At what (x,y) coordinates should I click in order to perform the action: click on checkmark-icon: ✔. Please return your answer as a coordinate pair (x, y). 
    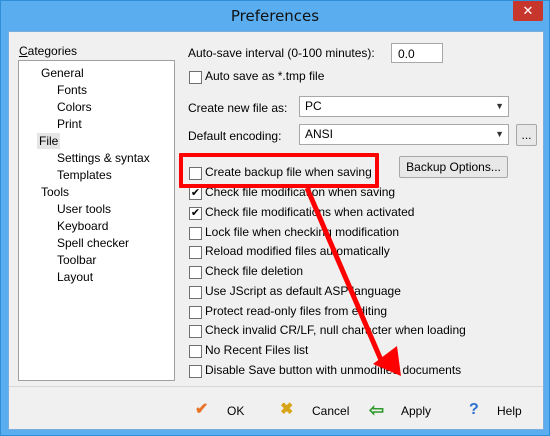
    Looking at the image, I should click on (202, 409).